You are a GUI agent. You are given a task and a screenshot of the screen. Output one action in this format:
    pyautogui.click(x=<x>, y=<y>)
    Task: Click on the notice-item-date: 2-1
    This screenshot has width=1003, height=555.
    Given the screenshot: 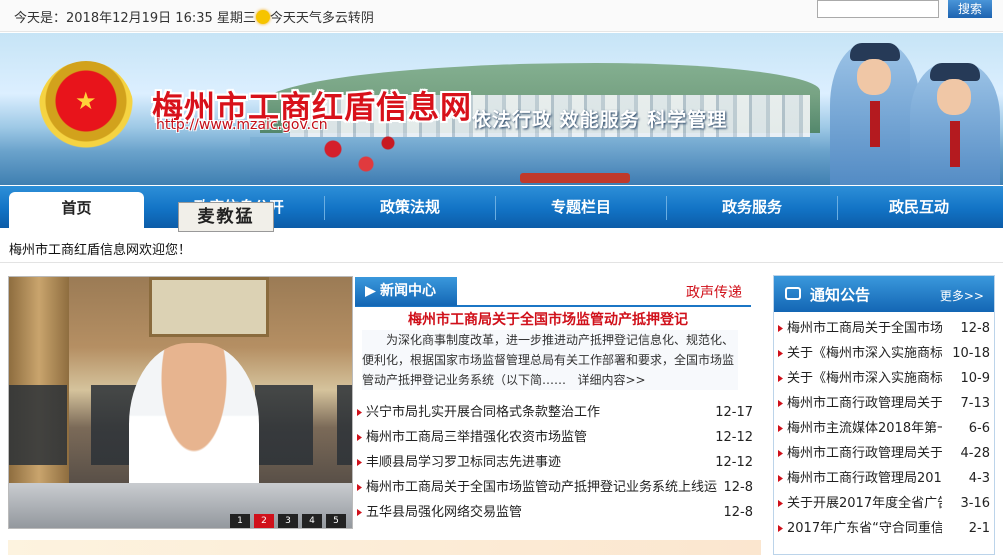 What is the action you would take?
    pyautogui.click(x=979, y=528)
    